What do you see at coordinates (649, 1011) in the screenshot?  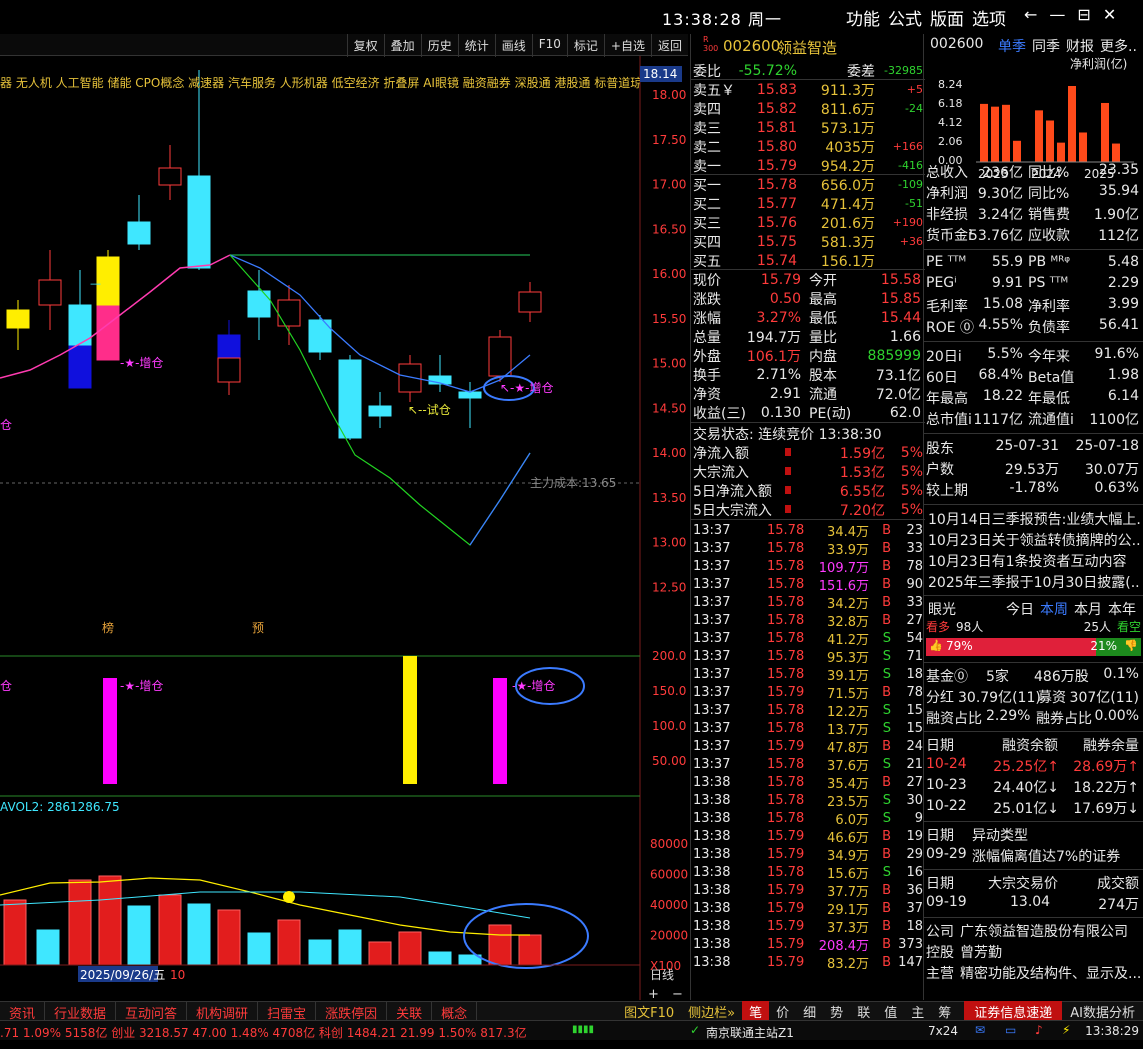 I see `bottom-right-tab: 图文F10` at bounding box center [649, 1011].